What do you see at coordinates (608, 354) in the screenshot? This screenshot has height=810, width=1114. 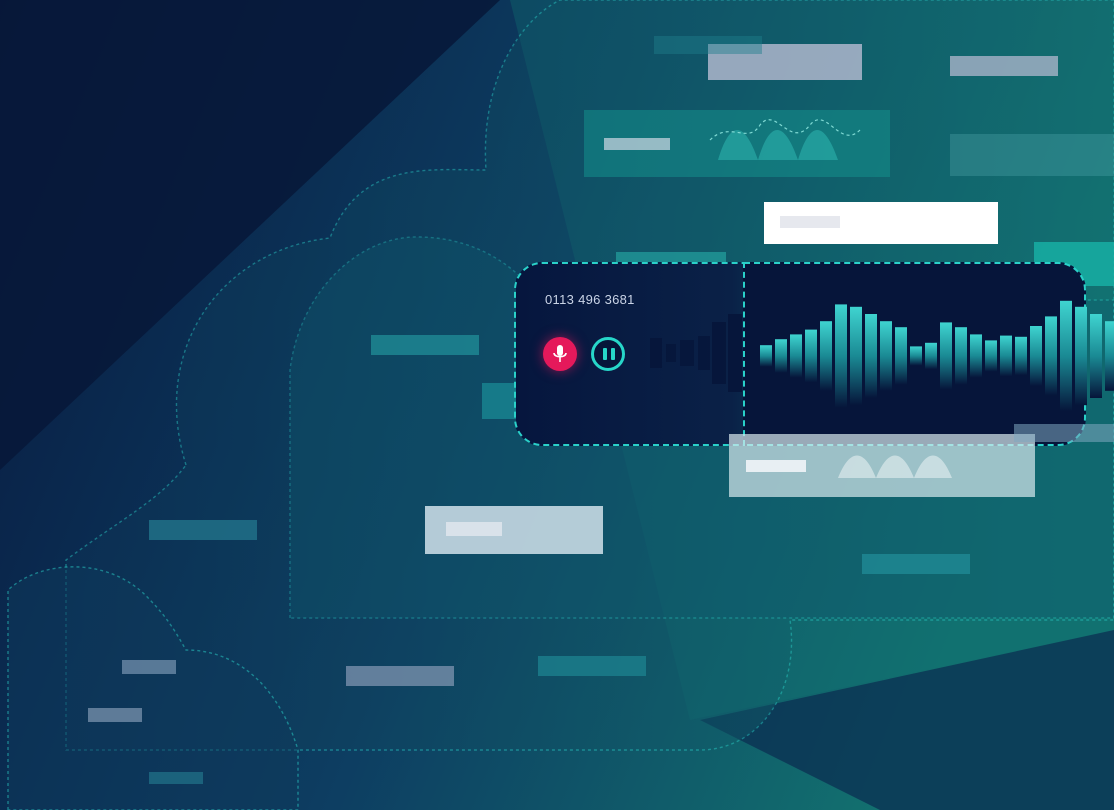 I see `pause-button` at bounding box center [608, 354].